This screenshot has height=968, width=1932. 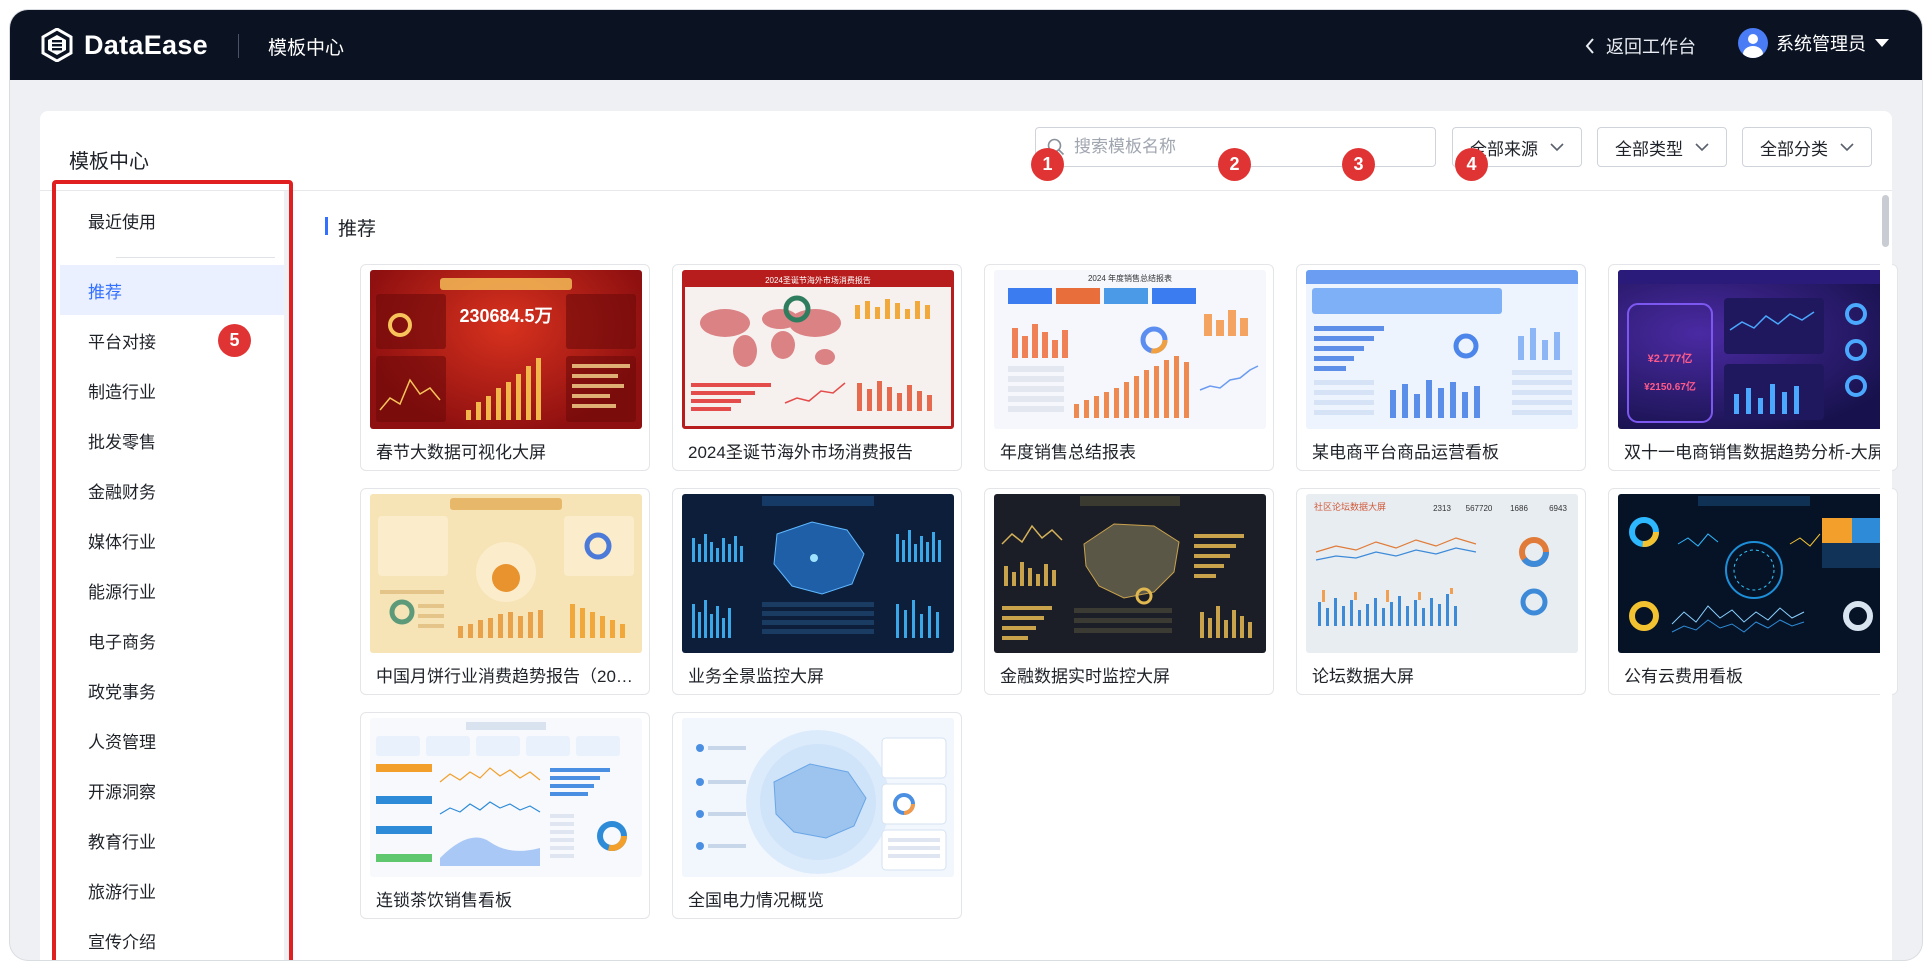 What do you see at coordinates (172, 540) in the screenshot?
I see `sidebar-item-media: 媒体行业` at bounding box center [172, 540].